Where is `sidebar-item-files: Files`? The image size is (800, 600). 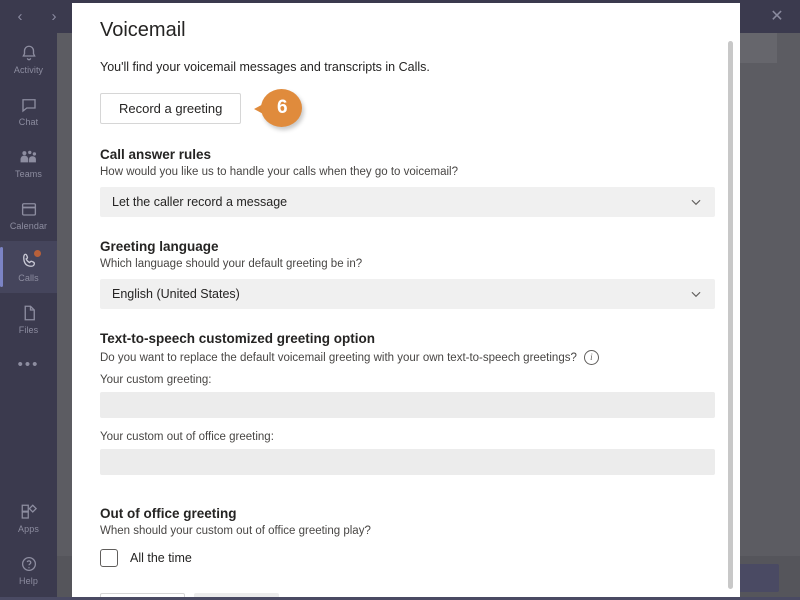 sidebar-item-files: Files is located at coordinates (28, 319).